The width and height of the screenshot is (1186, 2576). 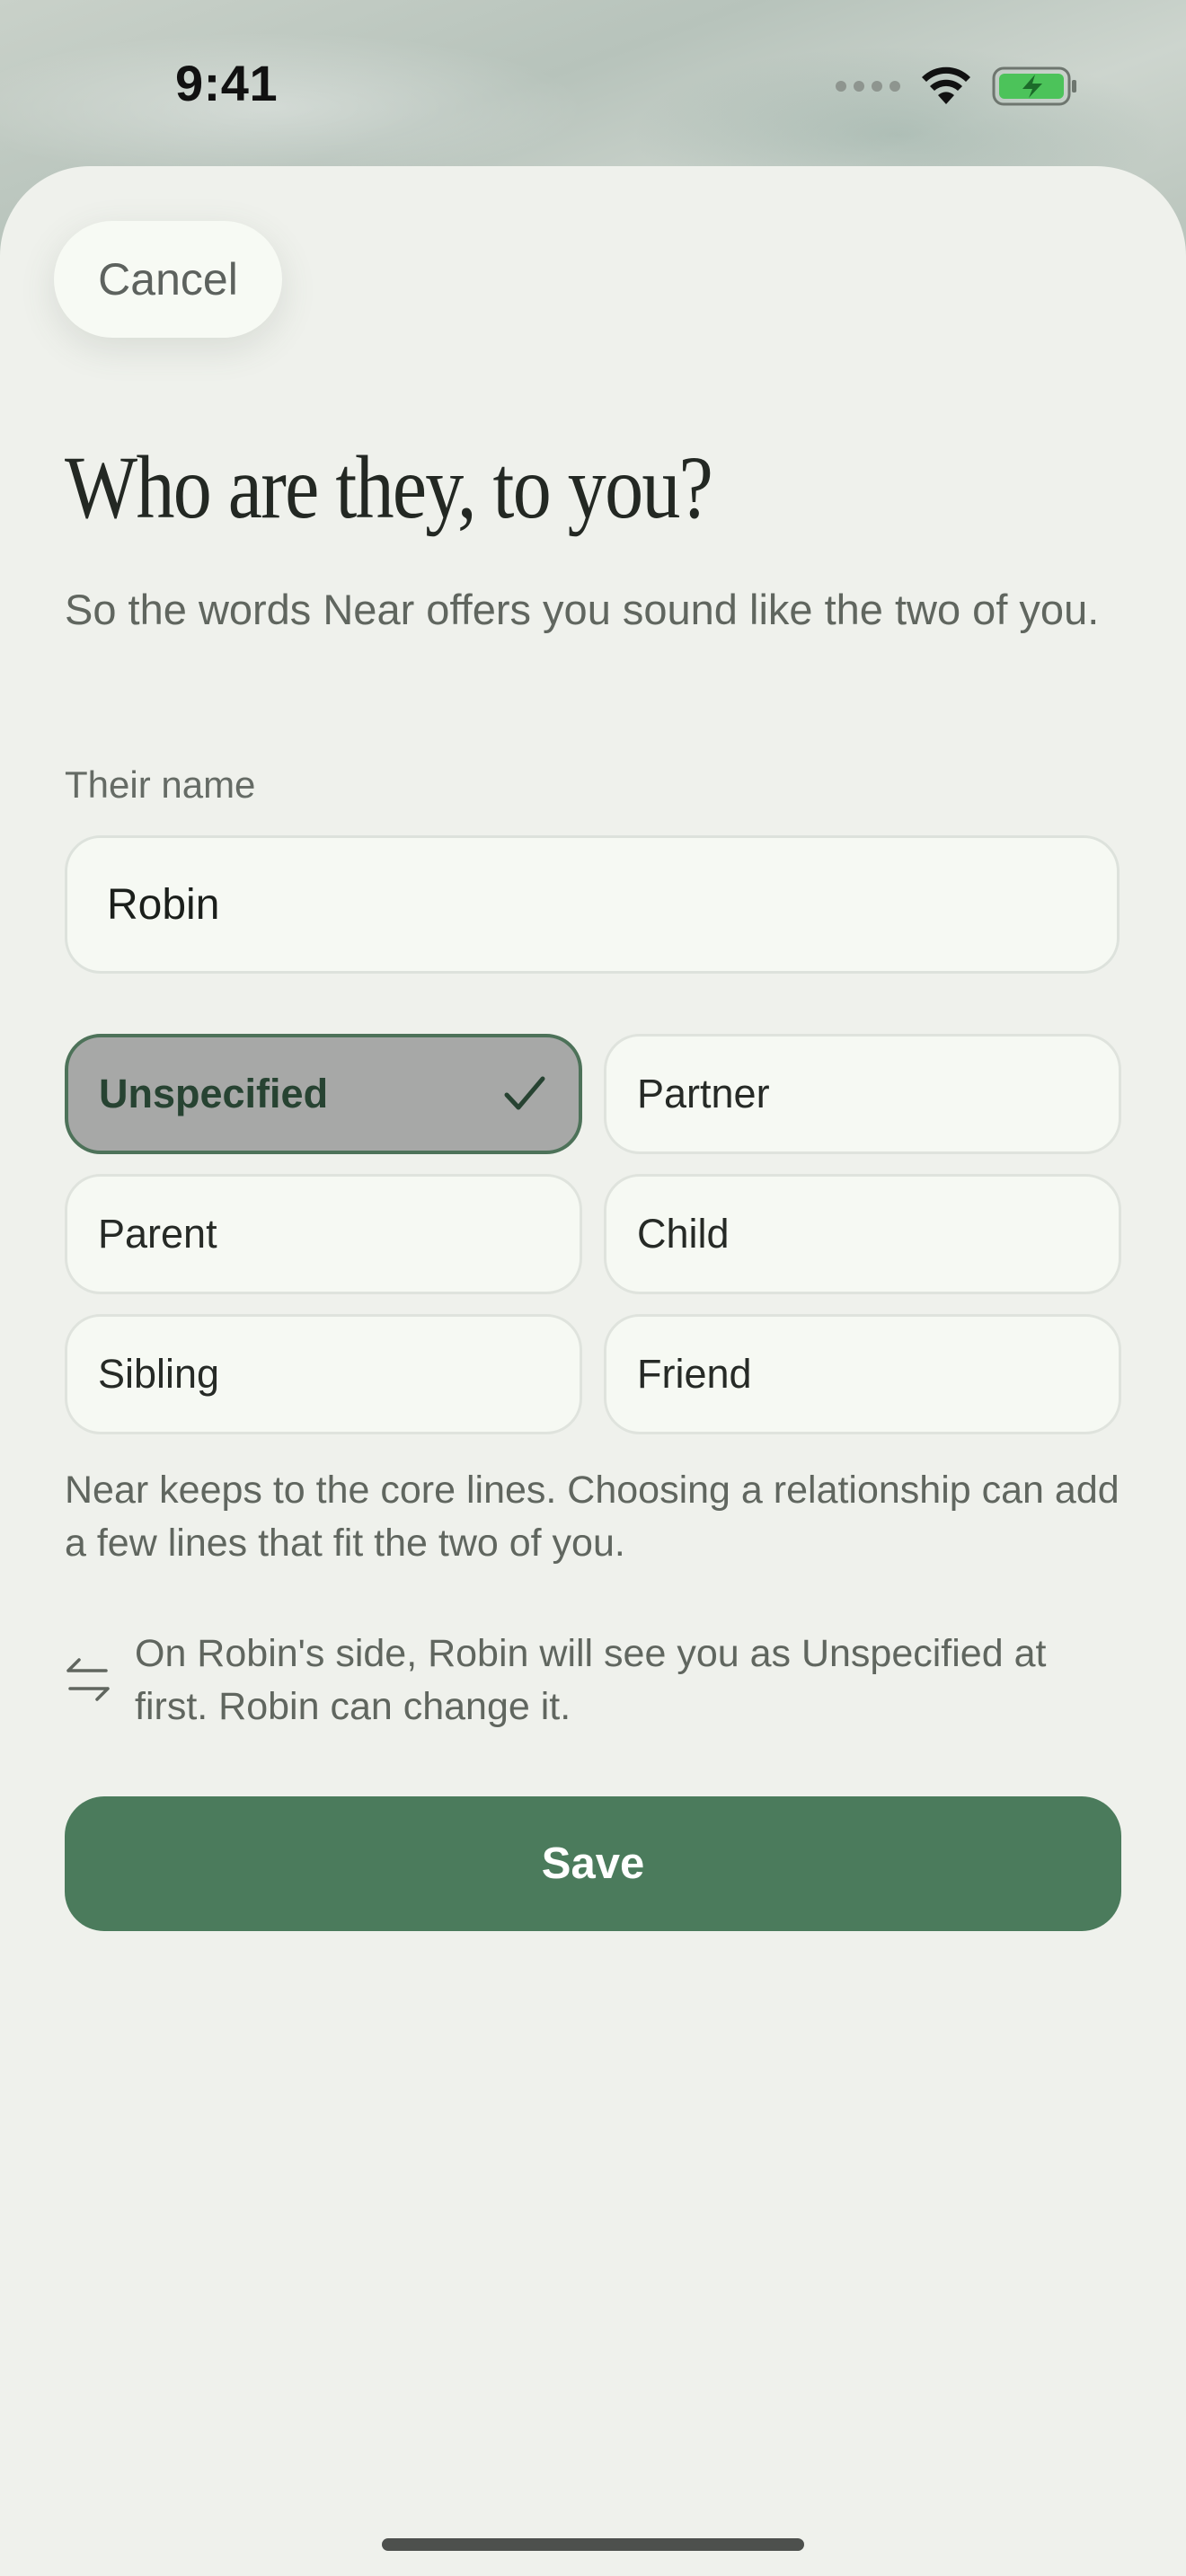 I want to click on checkmark-icon, so click(x=524, y=1093).